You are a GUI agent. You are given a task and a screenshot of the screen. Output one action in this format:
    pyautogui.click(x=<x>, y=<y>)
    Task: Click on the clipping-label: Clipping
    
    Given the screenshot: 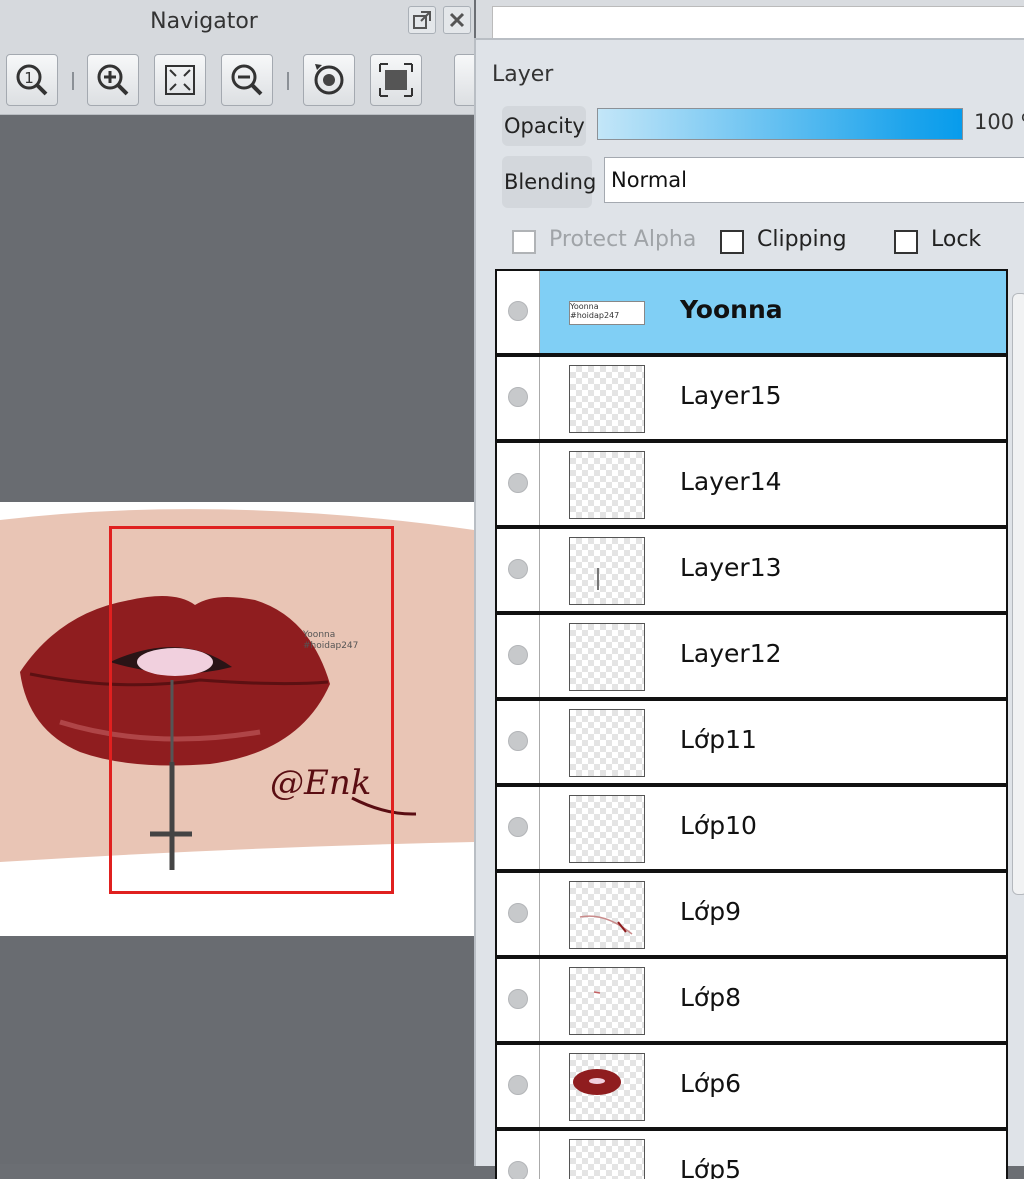 What is the action you would take?
    pyautogui.click(x=802, y=239)
    